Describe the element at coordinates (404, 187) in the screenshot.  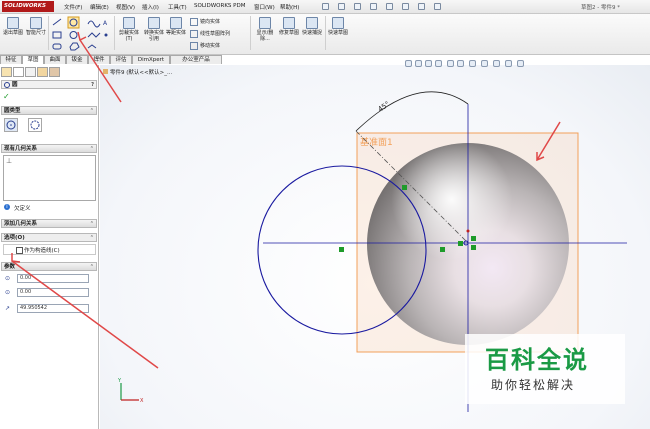
I see `coincident-marker` at that location.